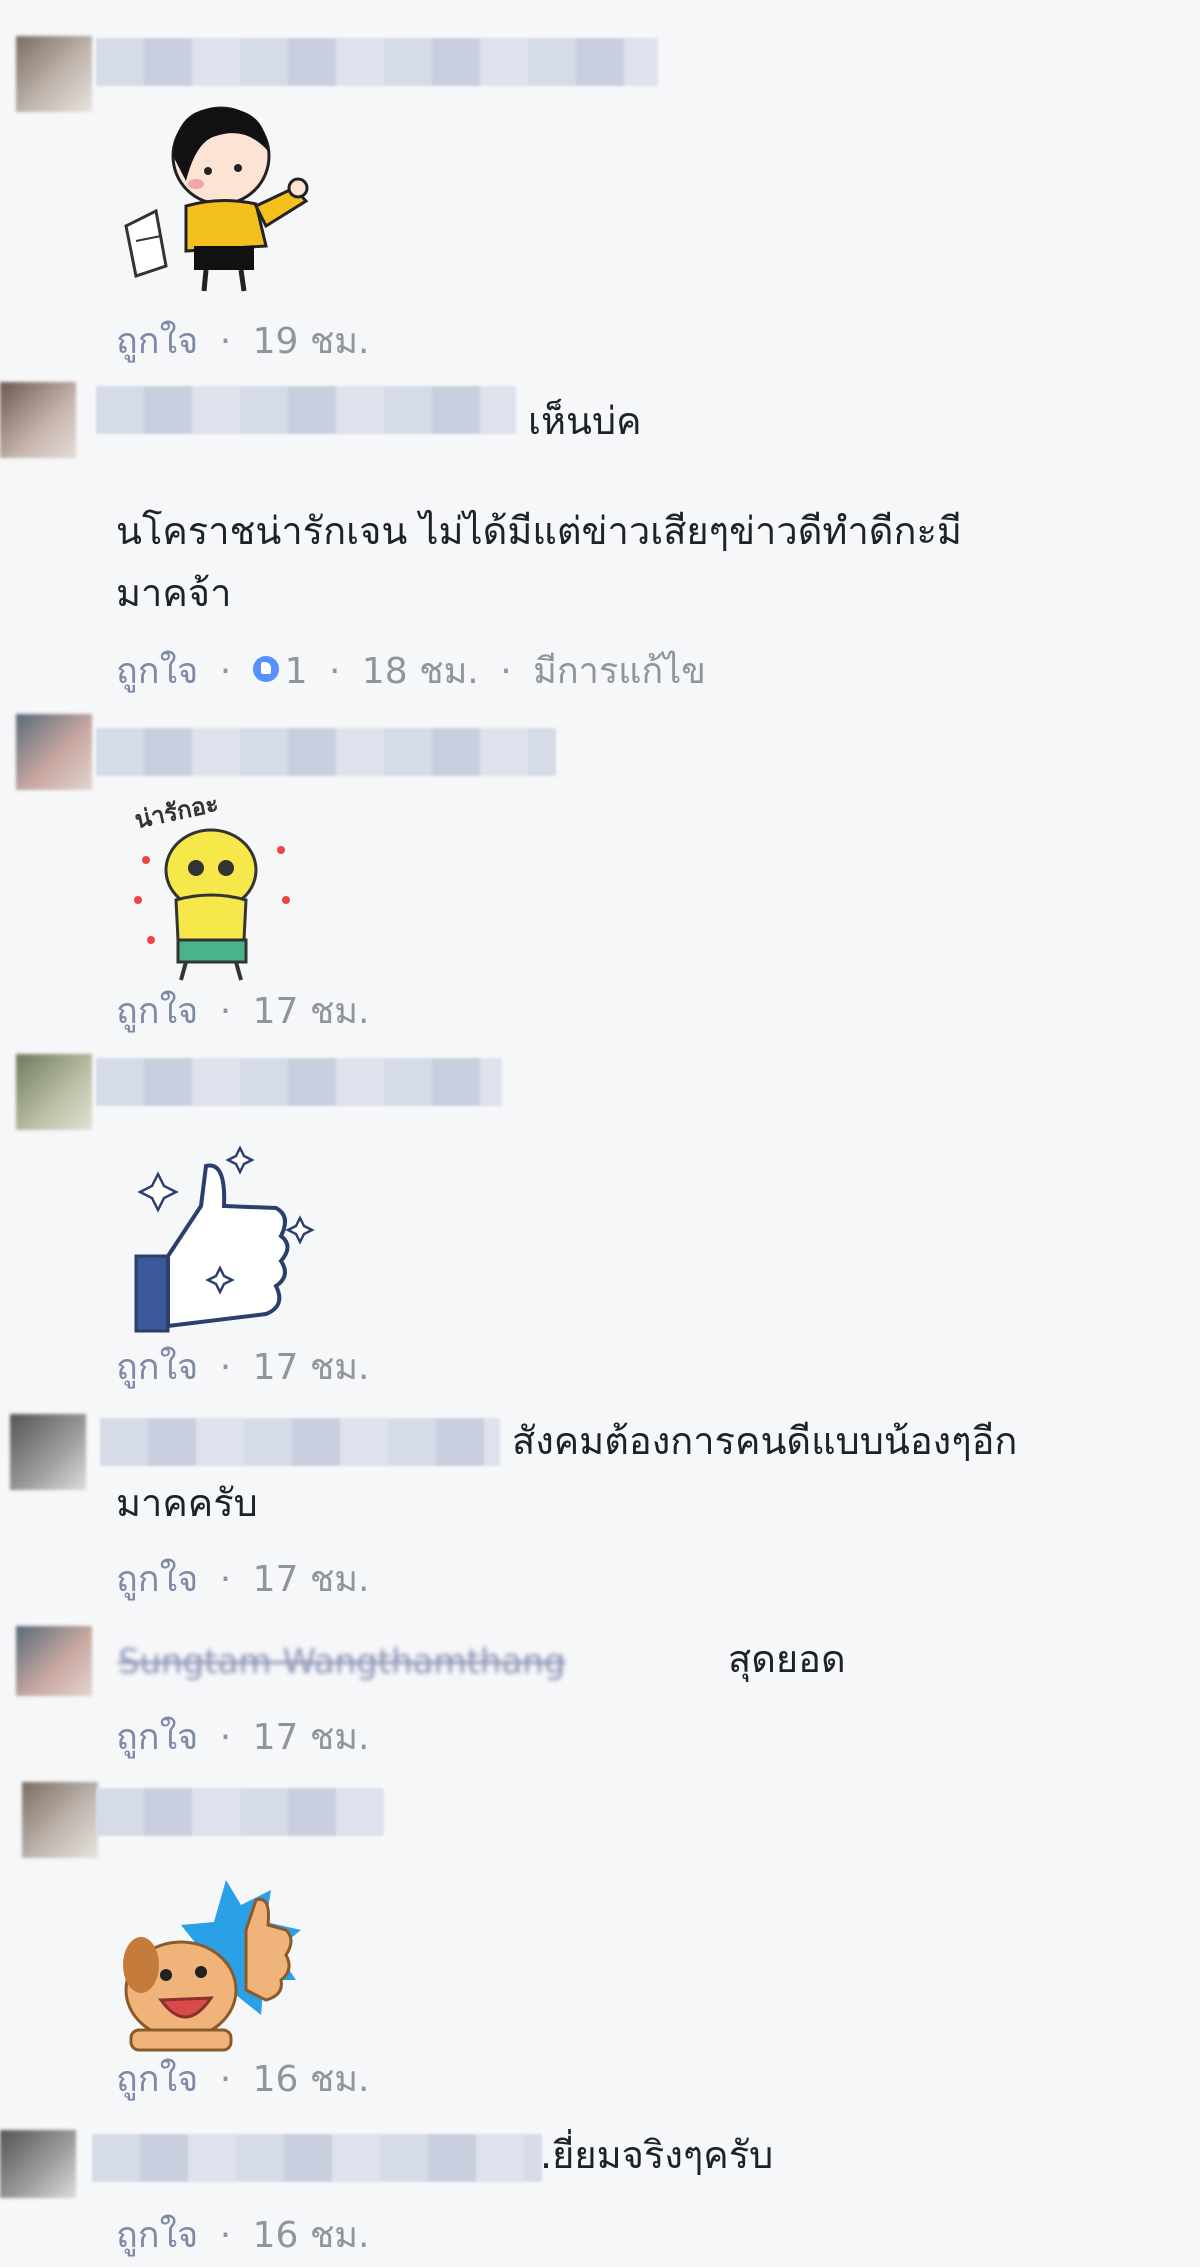 This screenshot has height=2267, width=1200. I want to click on comment-meta: ถูกใจ · 1 · 18 ชม. · มีการแก้ไข, so click(411, 670).